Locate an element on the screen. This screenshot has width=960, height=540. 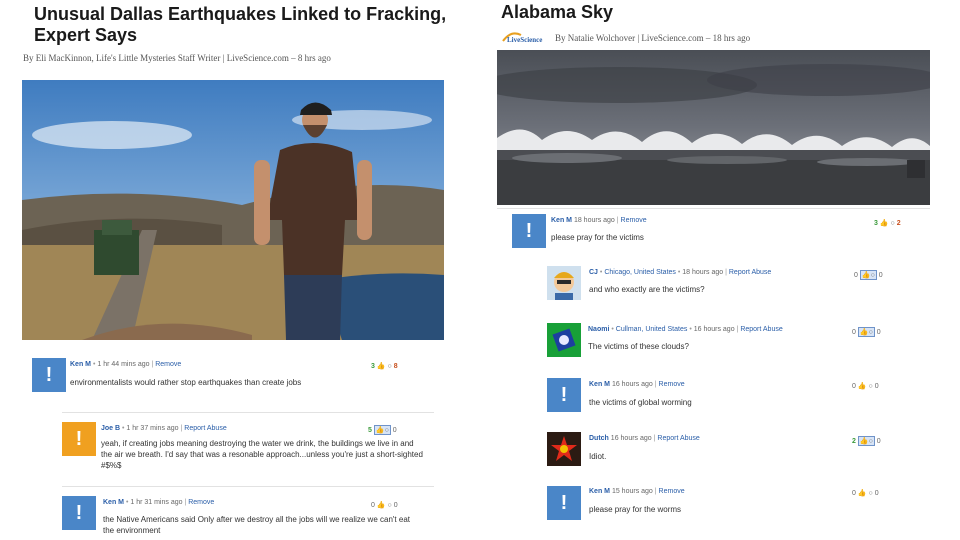
comment-time: 1 hr 37 mins ago is located at coordinates (152, 428).